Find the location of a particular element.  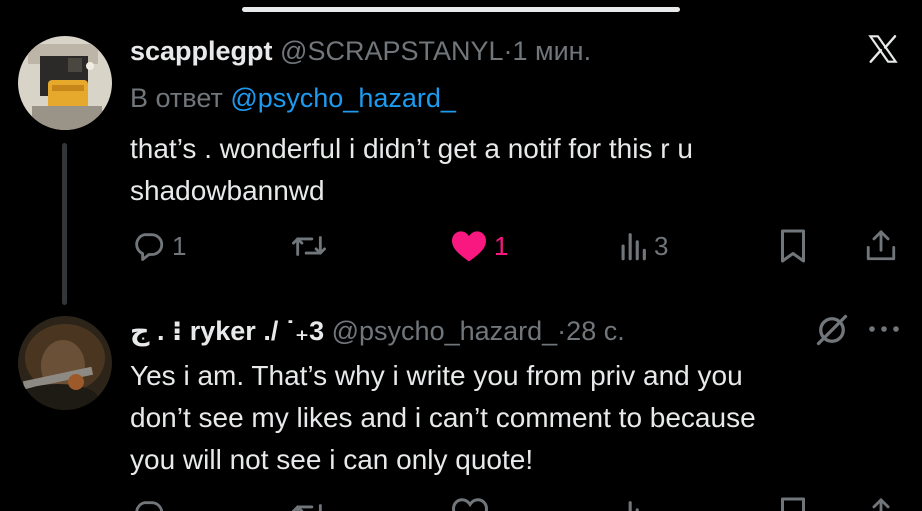

timestamp: 28 с. is located at coordinates (595, 331).